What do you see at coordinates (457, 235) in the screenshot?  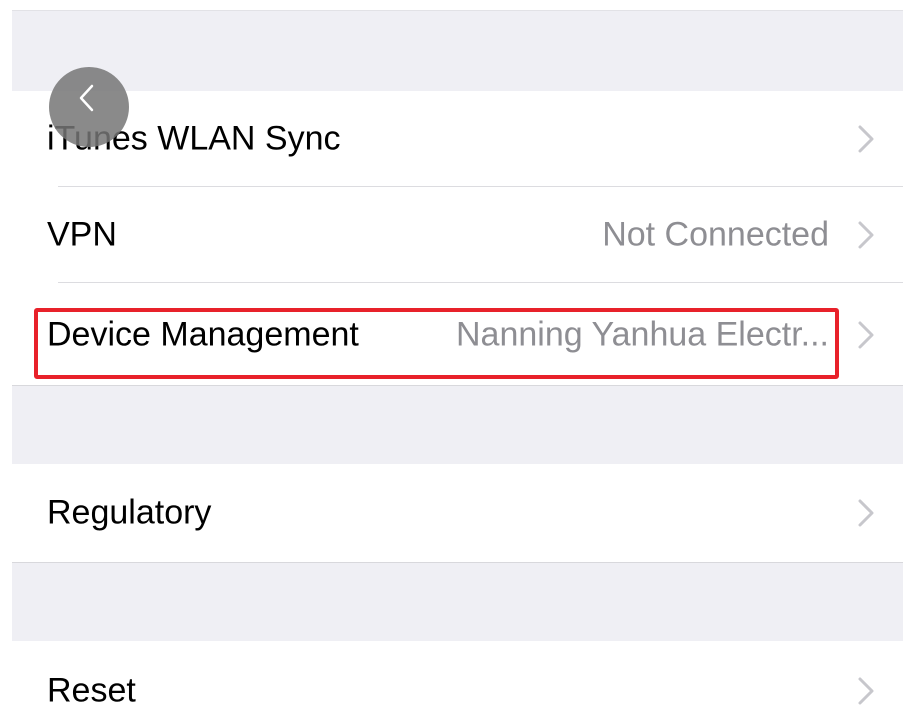 I see `vpn-row: VPN Not Connected` at bounding box center [457, 235].